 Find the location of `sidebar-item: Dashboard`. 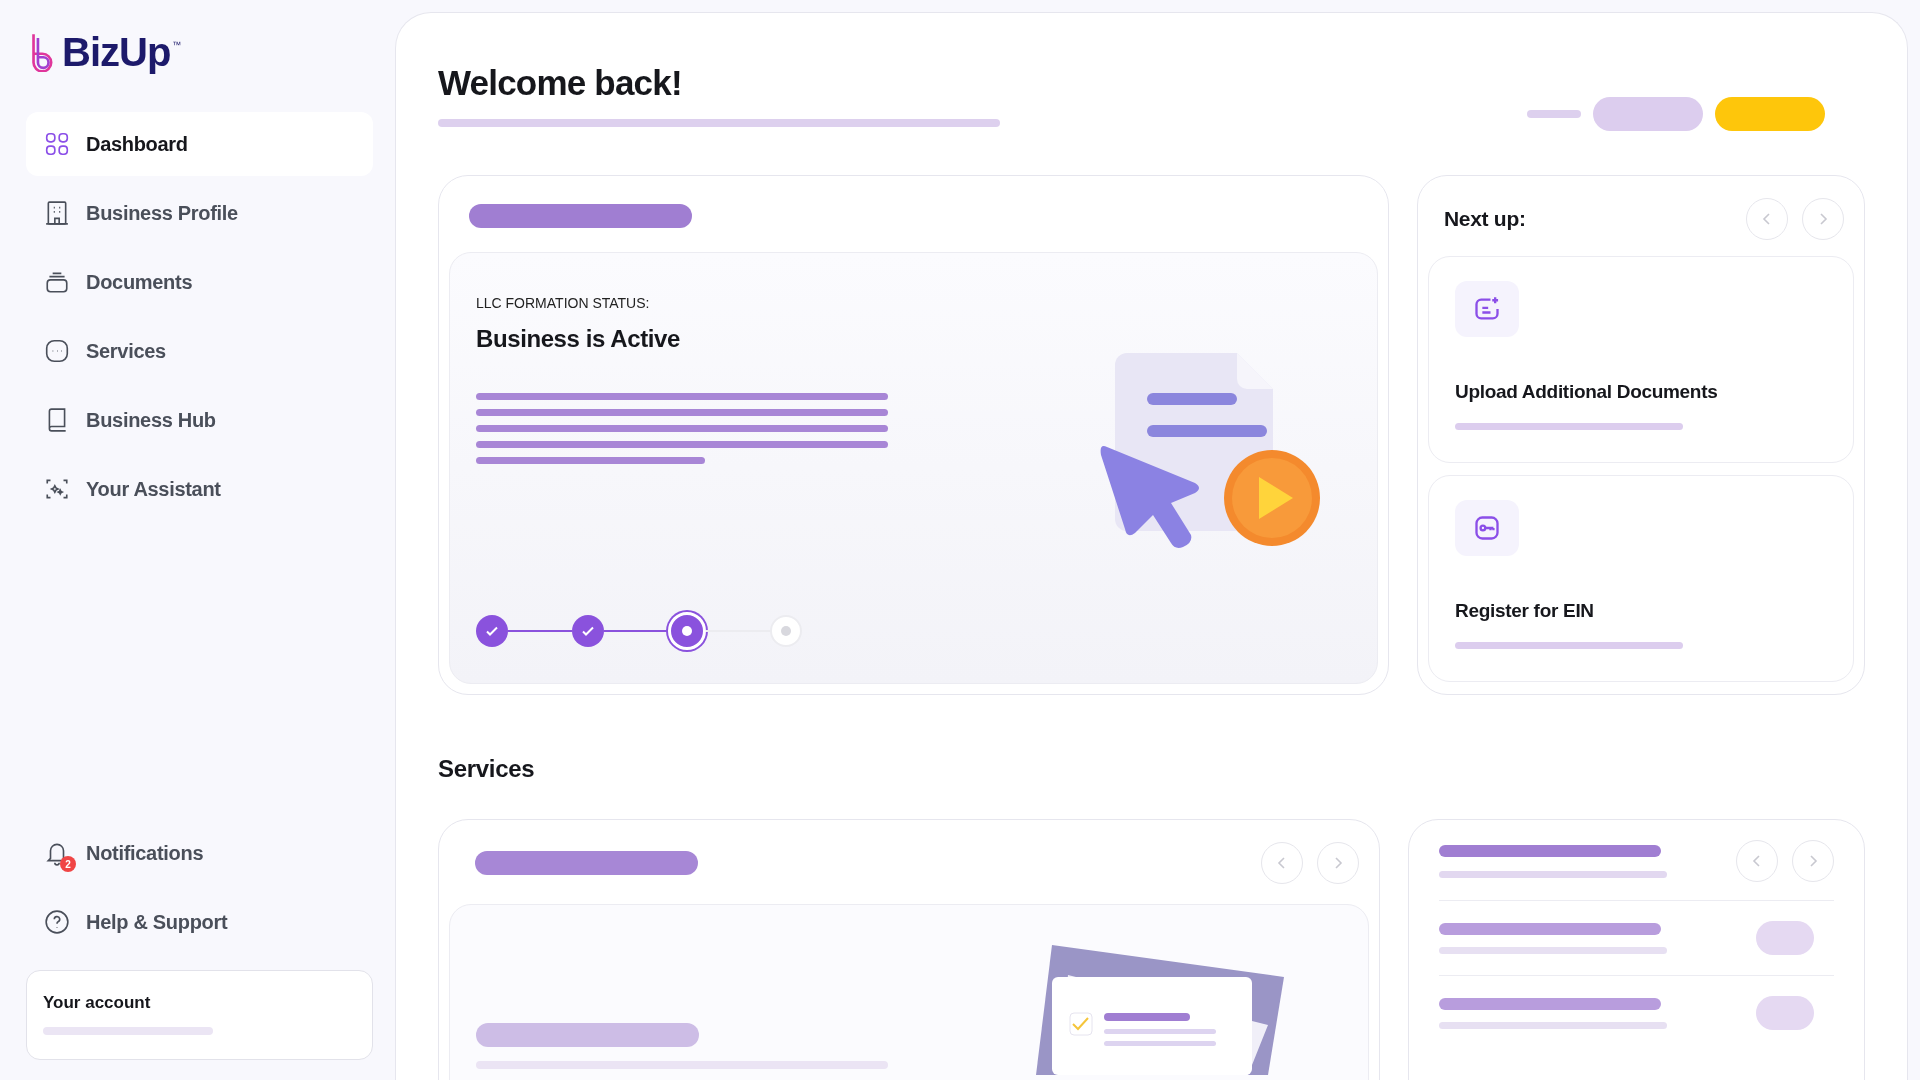

sidebar-item: Dashboard is located at coordinates (199, 144).